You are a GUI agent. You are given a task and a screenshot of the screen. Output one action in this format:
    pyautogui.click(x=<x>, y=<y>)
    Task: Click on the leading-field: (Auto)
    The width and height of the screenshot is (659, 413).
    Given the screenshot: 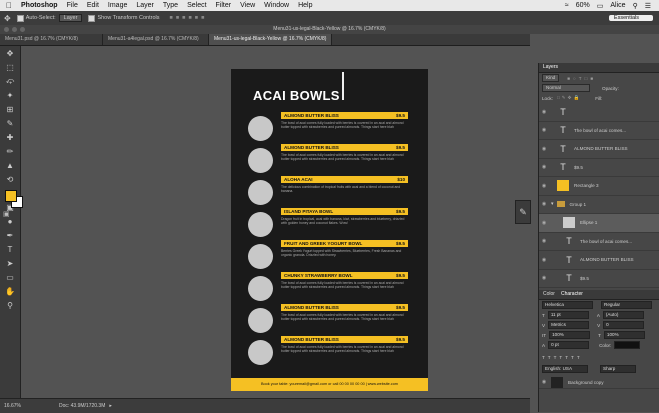 What is the action you would take?
    pyautogui.click(x=623, y=315)
    